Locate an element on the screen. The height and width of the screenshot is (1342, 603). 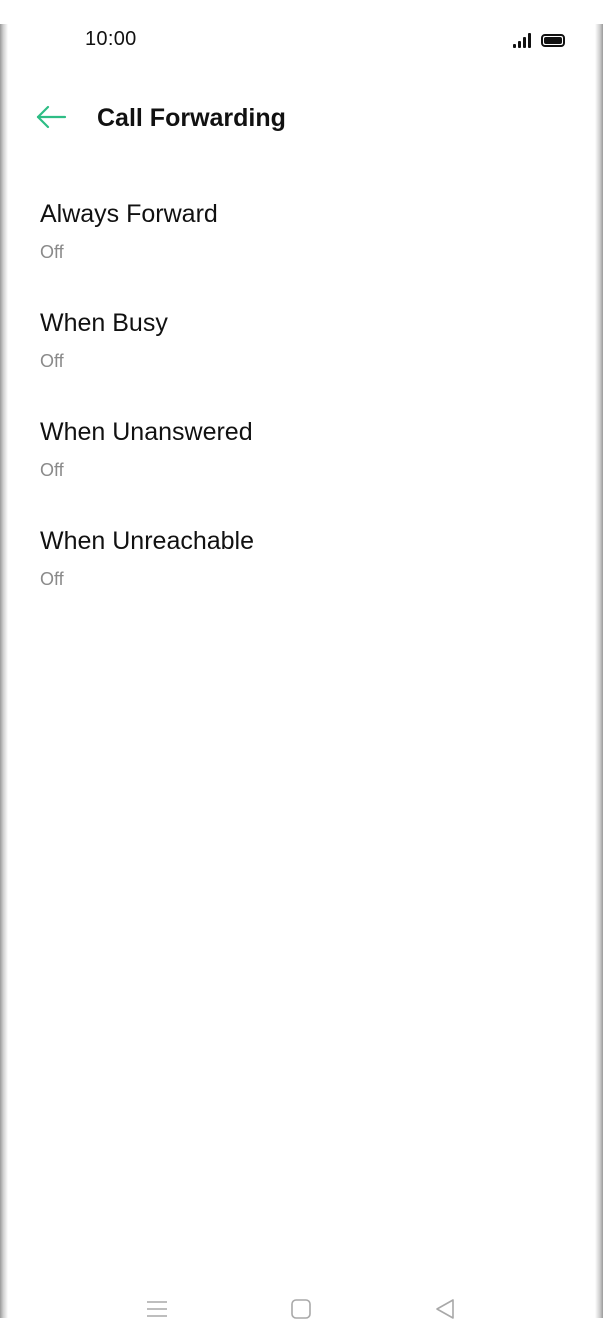
back-triangle-icon is located at coordinates (445, 1309).